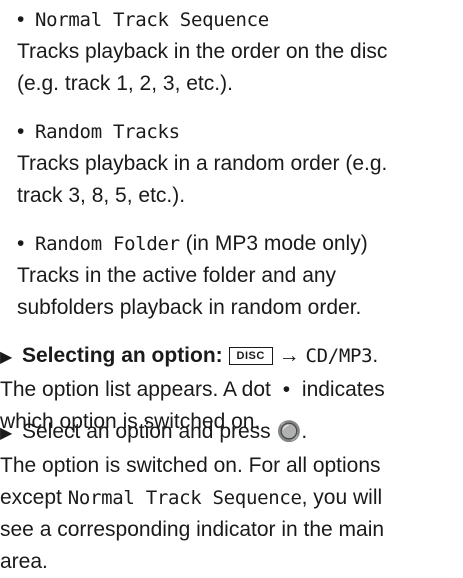  I want to click on controller-knob-icon: 🔘, so click(289, 432).